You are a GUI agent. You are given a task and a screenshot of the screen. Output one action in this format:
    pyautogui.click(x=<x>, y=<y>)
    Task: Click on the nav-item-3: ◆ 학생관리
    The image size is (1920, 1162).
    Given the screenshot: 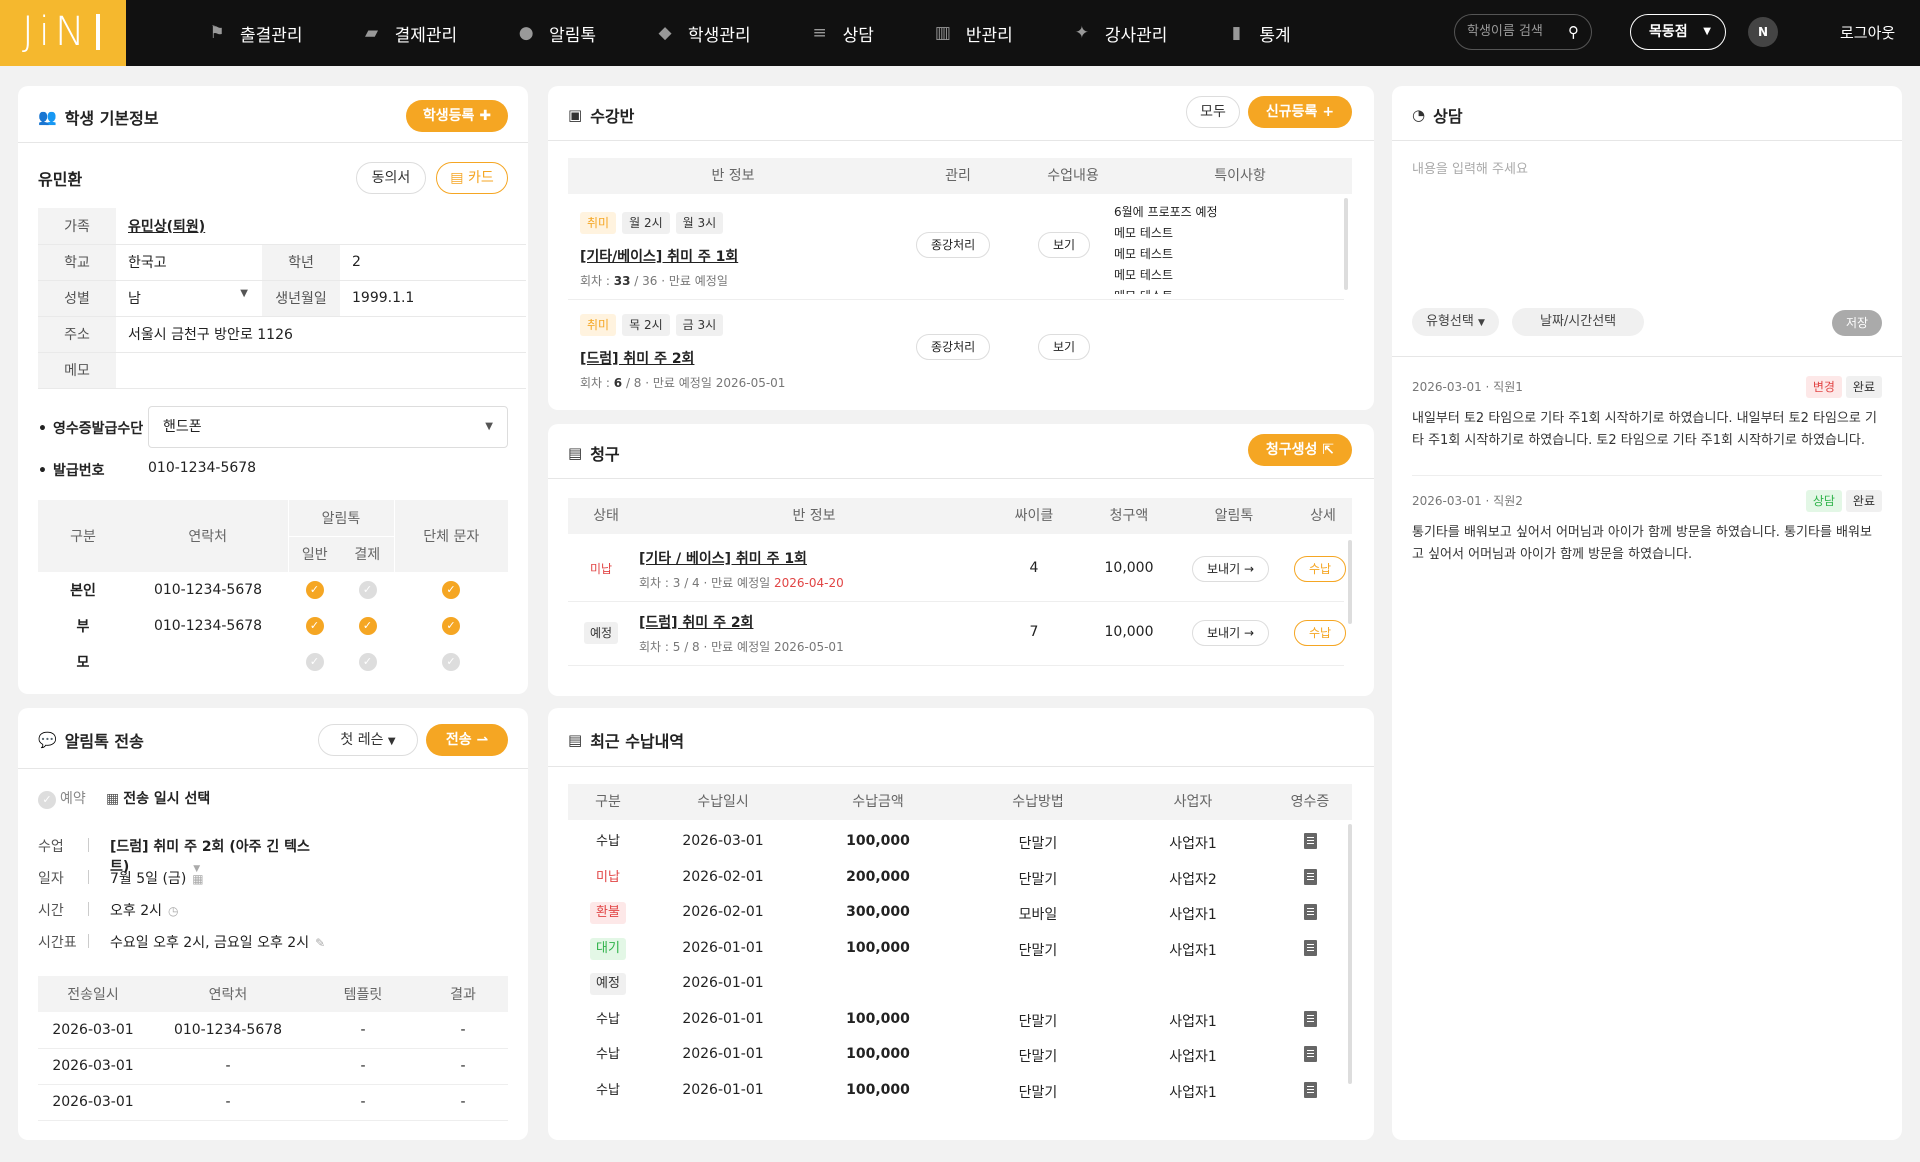 What is the action you would take?
    pyautogui.click(x=702, y=33)
    